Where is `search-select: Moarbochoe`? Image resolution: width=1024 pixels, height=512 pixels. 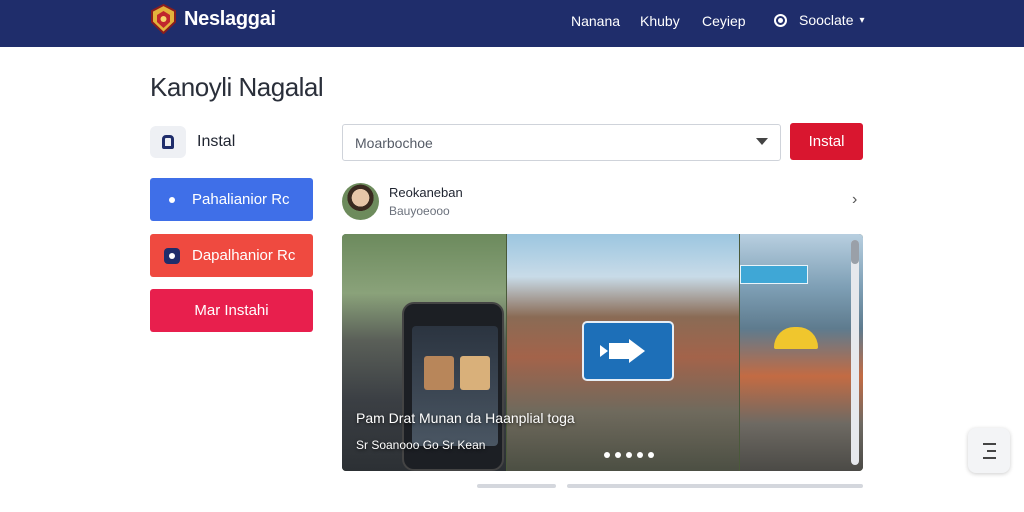 search-select: Moarbochoe is located at coordinates (561, 142).